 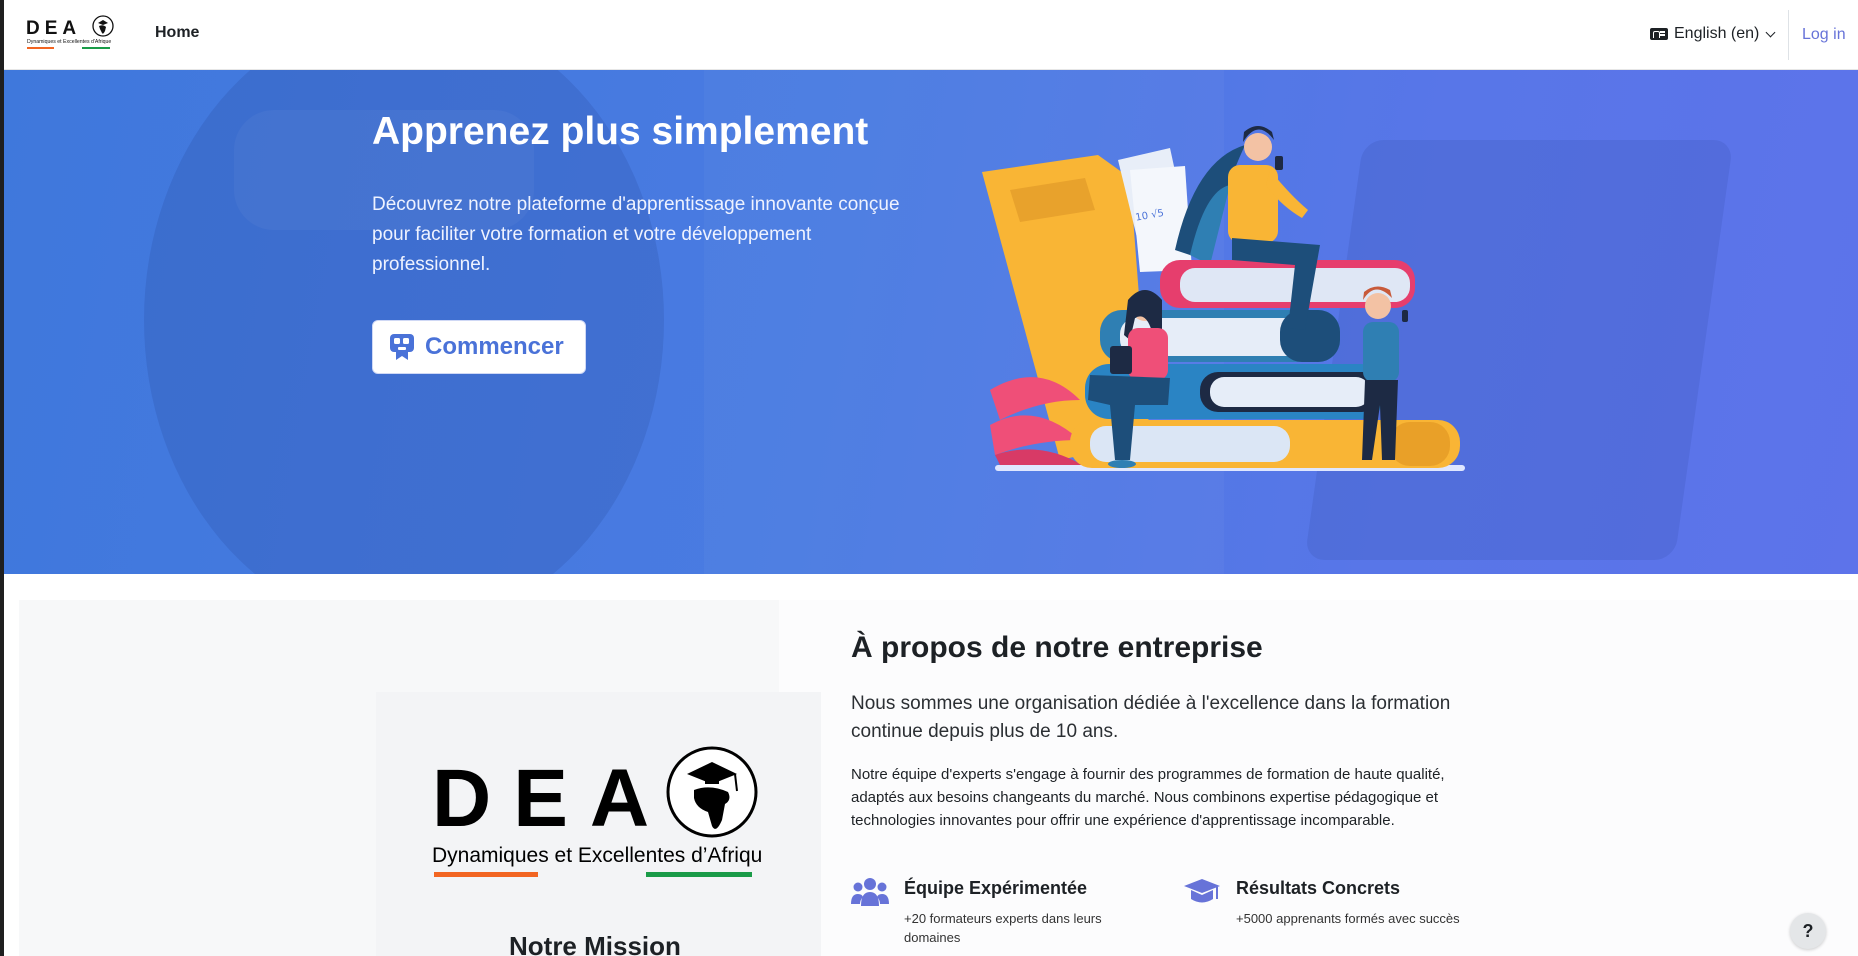 What do you see at coordinates (1318, 888) in the screenshot?
I see `feature-results-title: Résultats Concrets` at bounding box center [1318, 888].